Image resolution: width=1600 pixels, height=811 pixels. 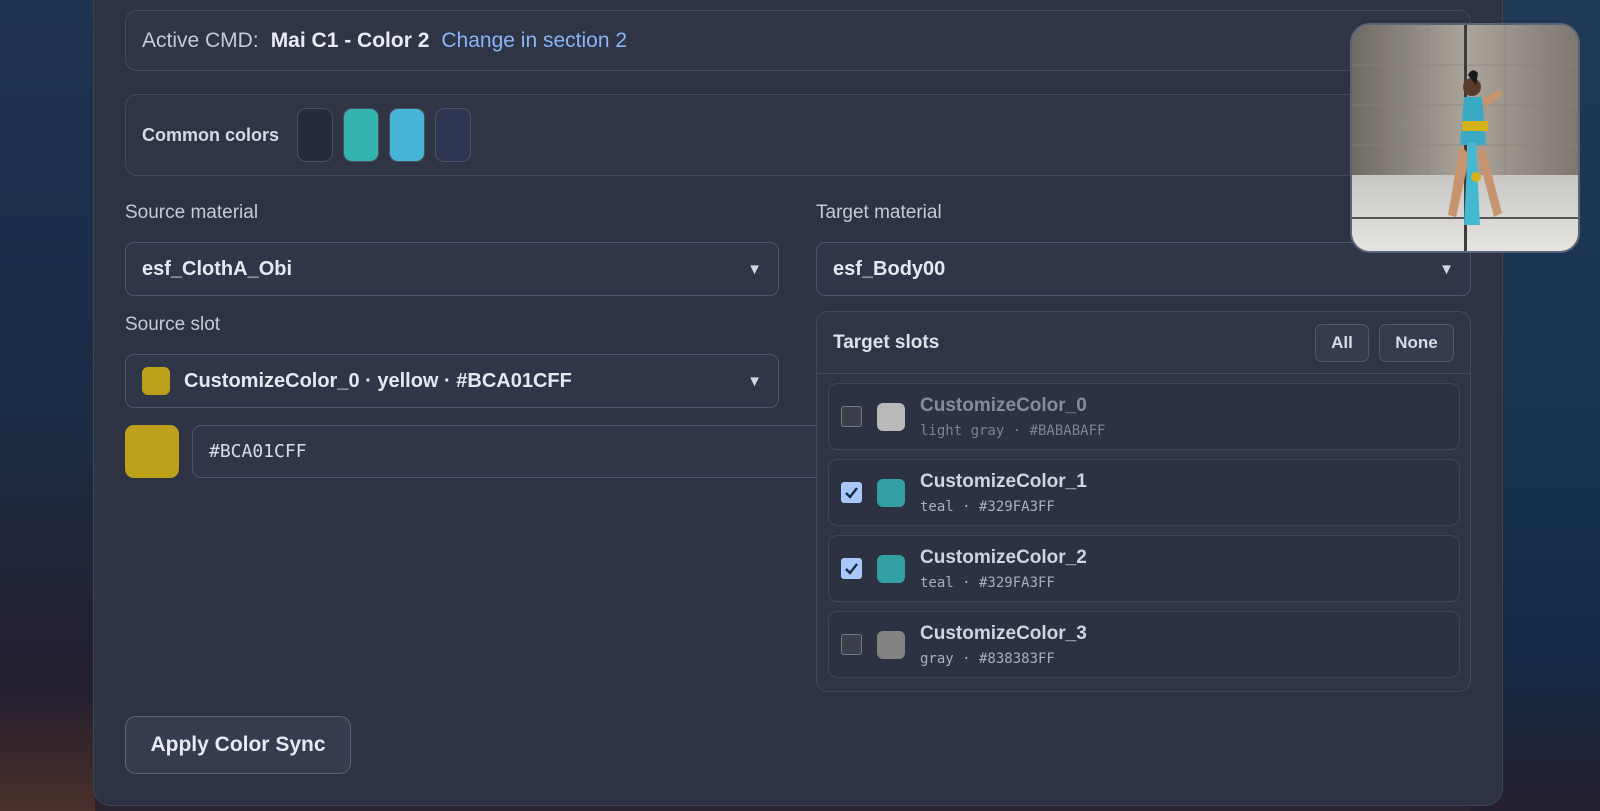 I want to click on source-slot-select: CustomizeColor_0 · yellow · #BCA01CFF ▼, so click(x=452, y=381).